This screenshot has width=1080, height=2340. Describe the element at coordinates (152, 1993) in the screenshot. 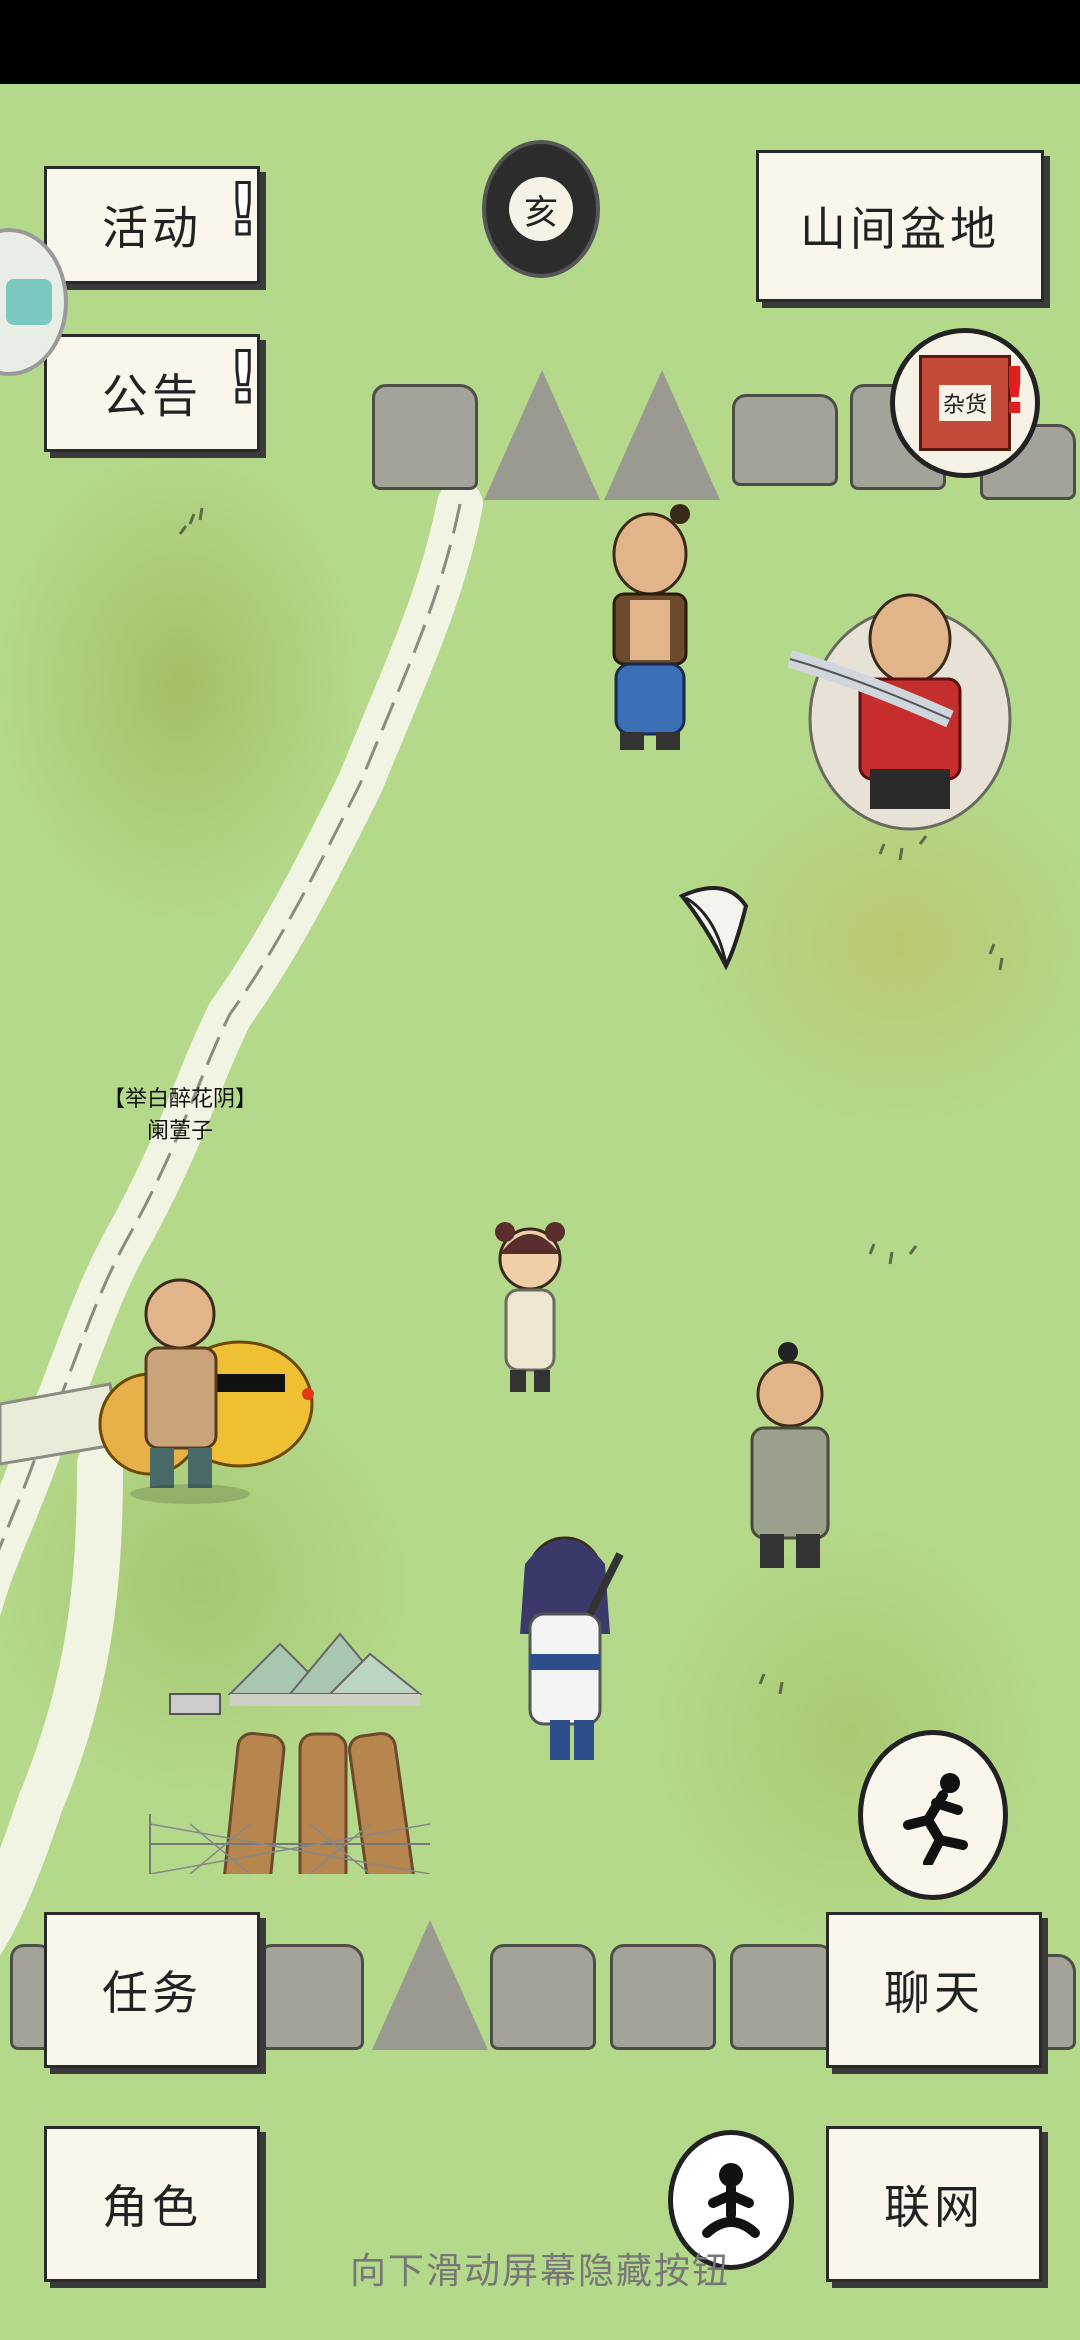

I see `task-label: 任务` at that location.